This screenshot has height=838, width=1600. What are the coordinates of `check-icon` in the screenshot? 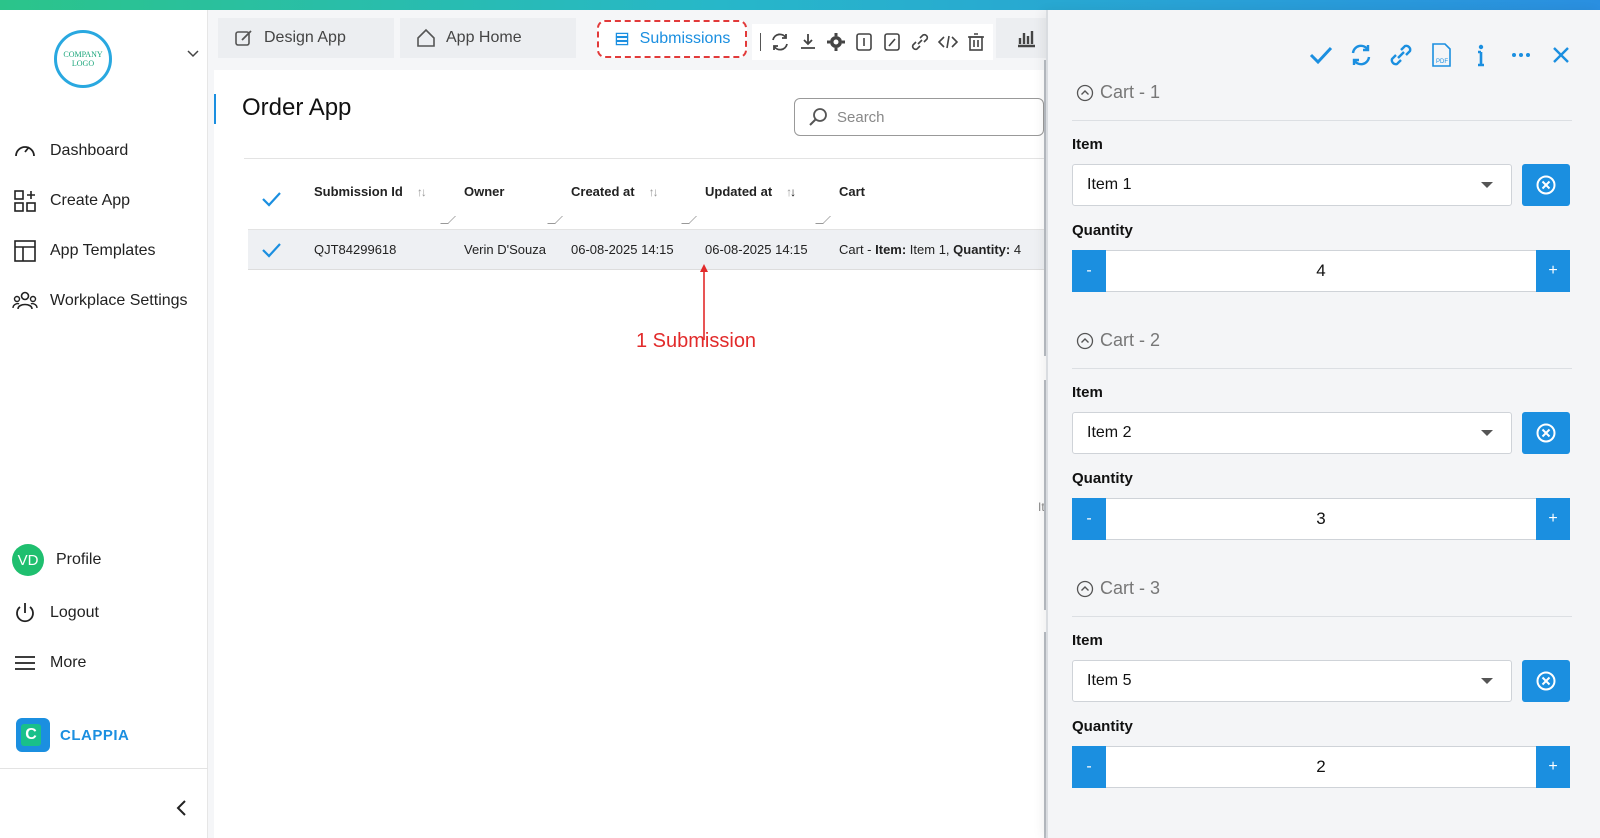 It's located at (1321, 55).